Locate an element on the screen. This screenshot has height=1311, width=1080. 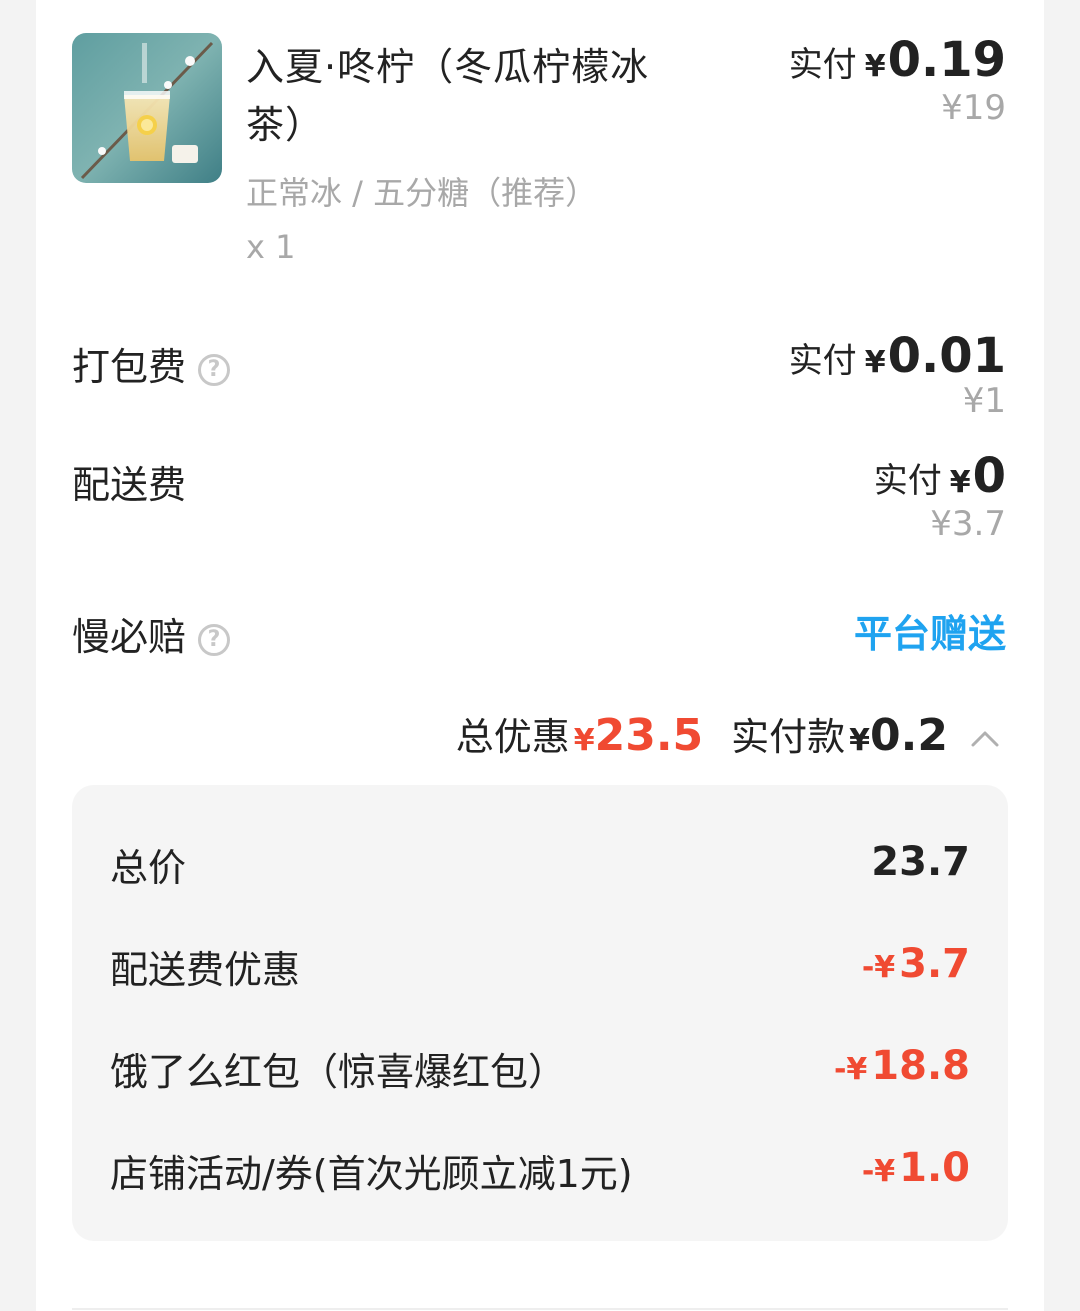
product-spec: 正常冰 / 五分糖（推荐） is located at coordinates (422, 193).